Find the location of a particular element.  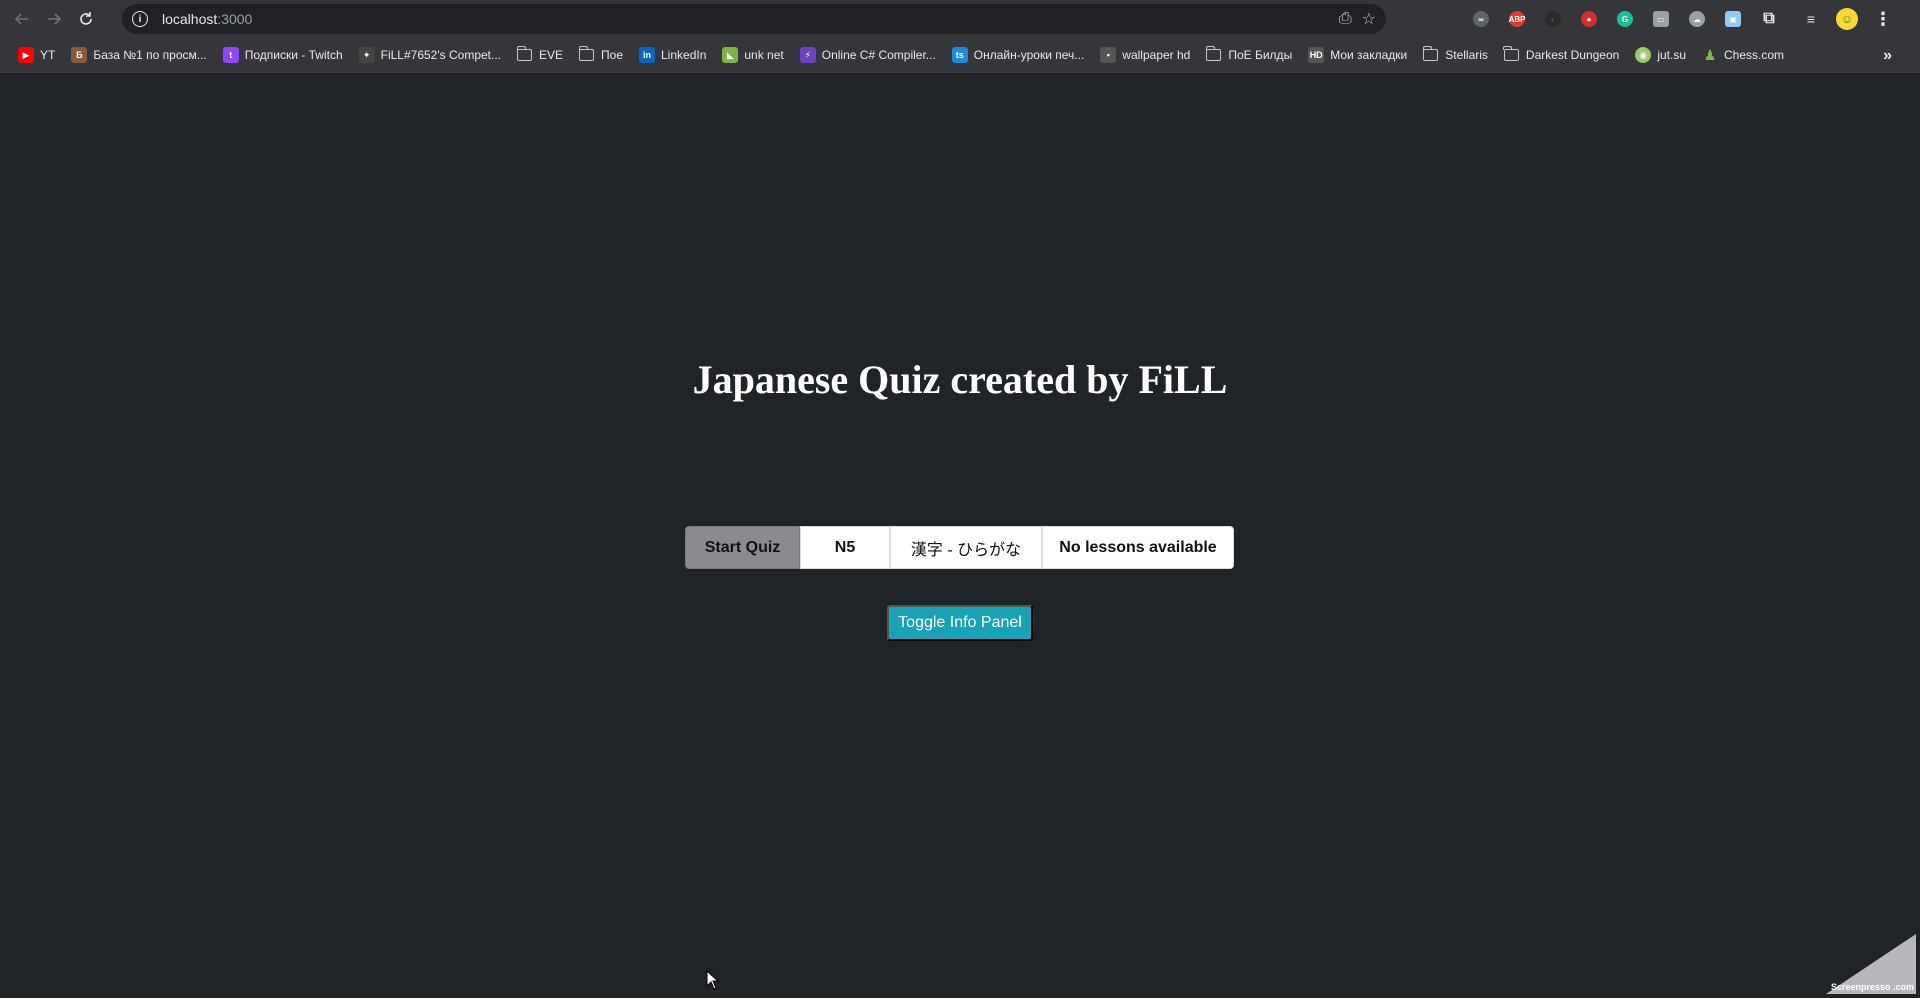

arrow-left-icon is located at coordinates (21, 18).